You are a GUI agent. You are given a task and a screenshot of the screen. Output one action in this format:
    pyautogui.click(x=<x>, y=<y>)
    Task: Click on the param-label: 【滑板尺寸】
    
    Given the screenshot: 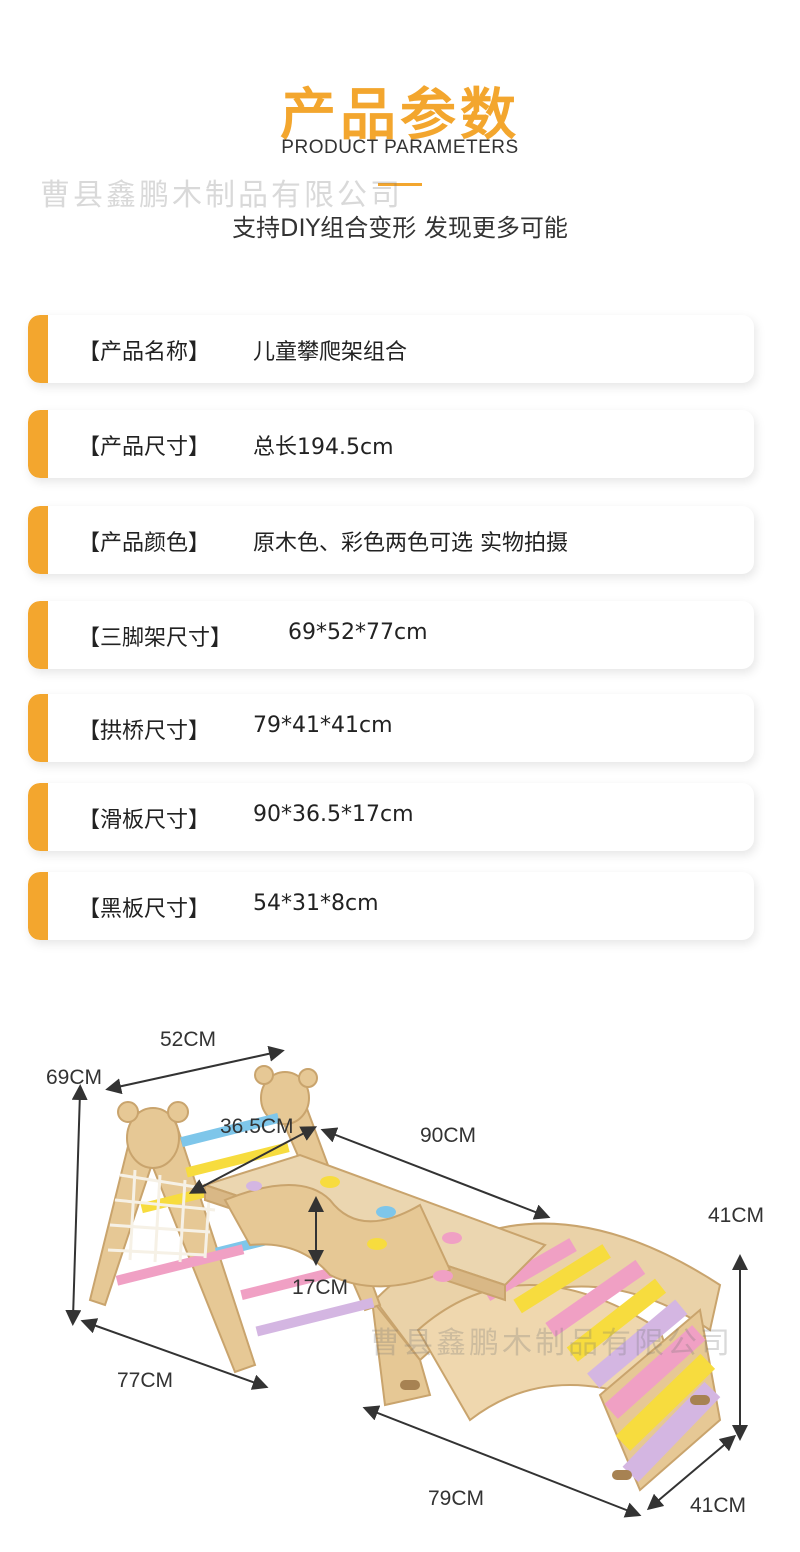 What is the action you would take?
    pyautogui.click(x=144, y=820)
    